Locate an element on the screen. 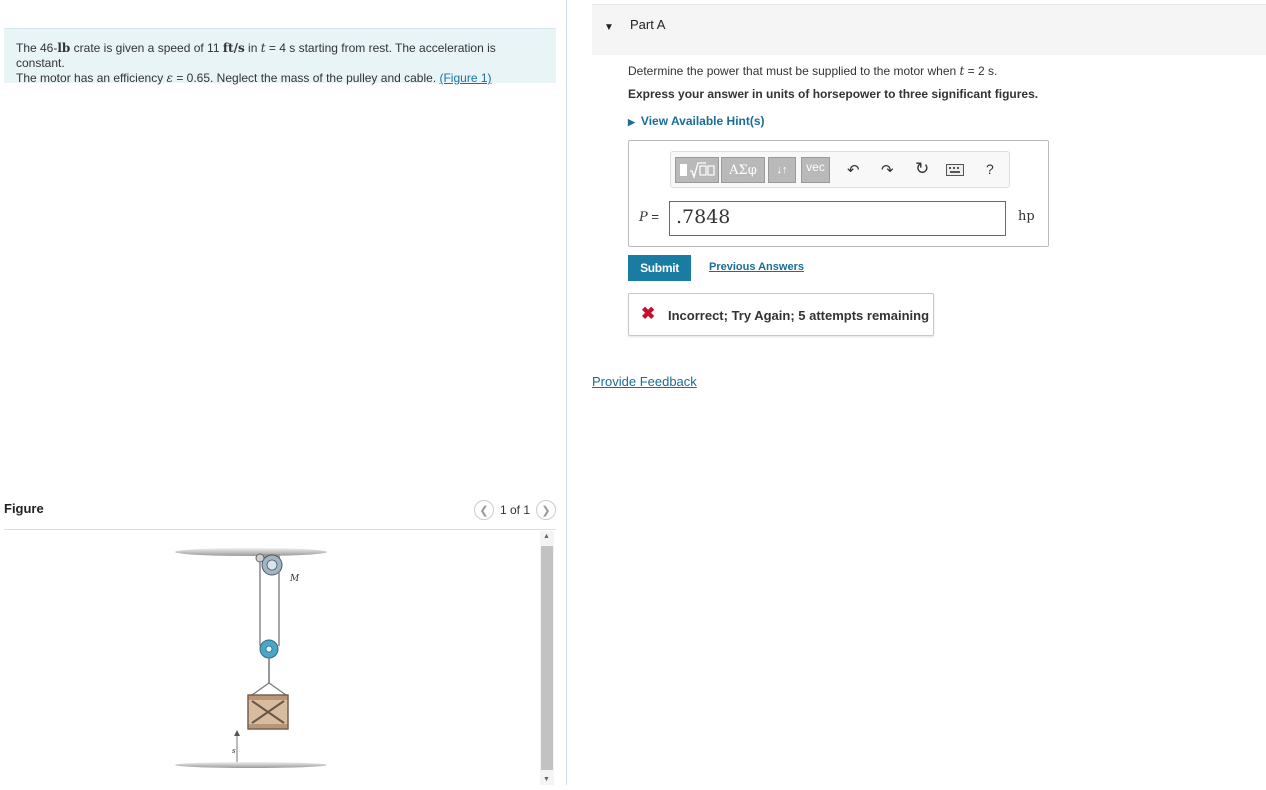 This screenshot has height=790, width=1266. prev-figure-button: ❮ is located at coordinates (483, 510).